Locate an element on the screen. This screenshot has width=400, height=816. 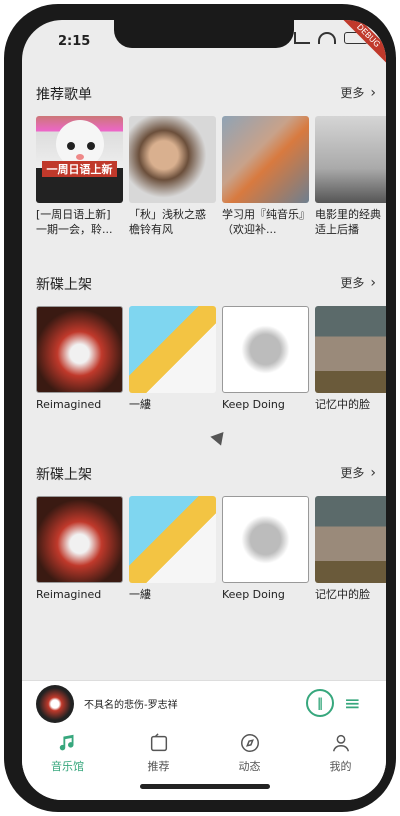
signal-icon is located at coordinates (302, 38).